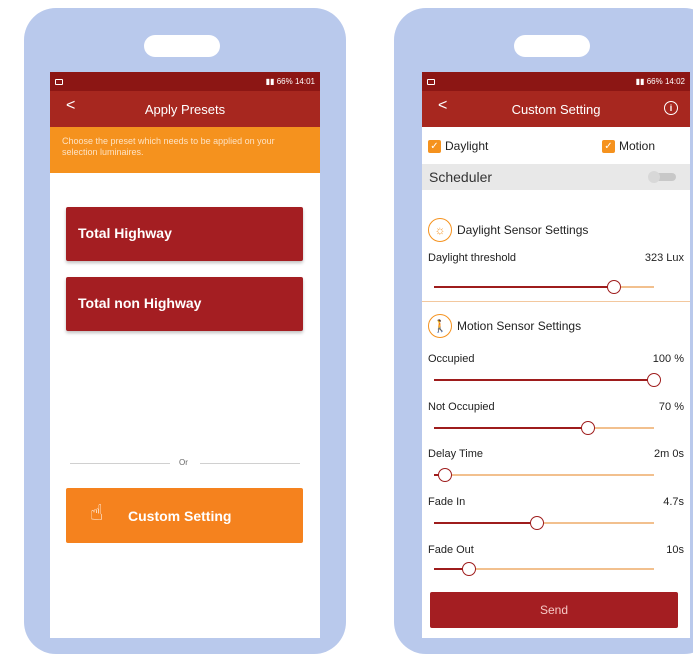 This screenshot has width=693, height=654. What do you see at coordinates (447, 502) in the screenshot?
I see `fade-in-label: Fade In` at bounding box center [447, 502].